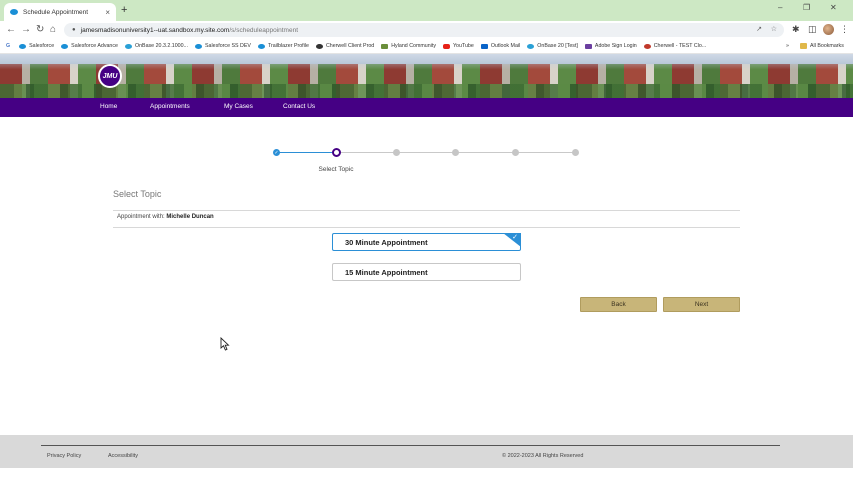 The image size is (853, 480). What do you see at coordinates (552, 46) in the screenshot?
I see `bookmark-item: OnBase 20 [Test]` at bounding box center [552, 46].